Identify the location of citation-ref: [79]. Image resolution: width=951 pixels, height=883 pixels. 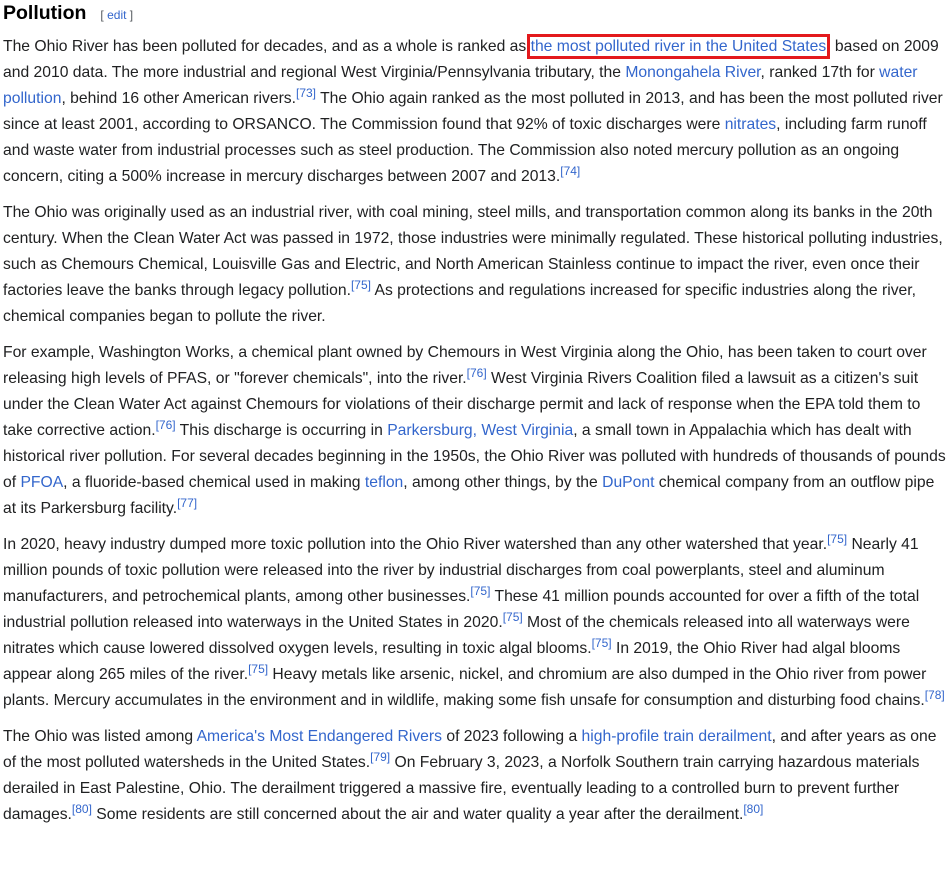
(380, 757).